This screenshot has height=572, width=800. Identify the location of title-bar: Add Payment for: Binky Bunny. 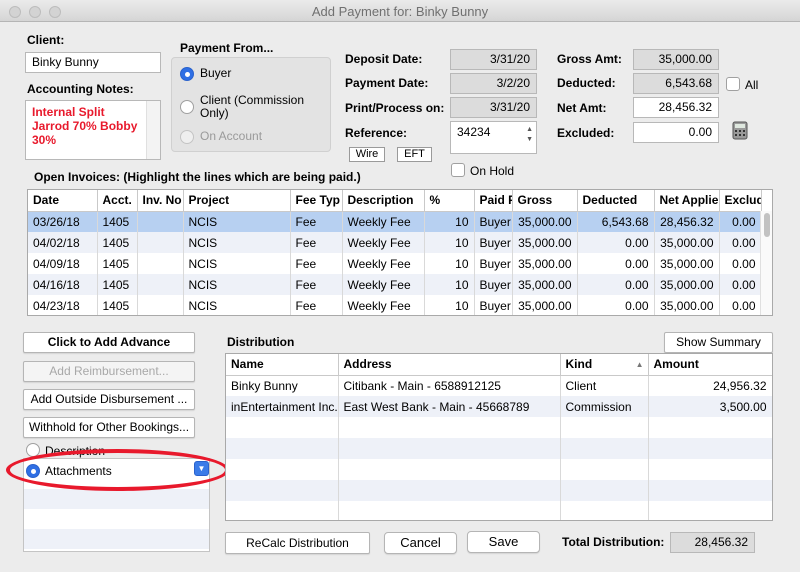
(400, 11).